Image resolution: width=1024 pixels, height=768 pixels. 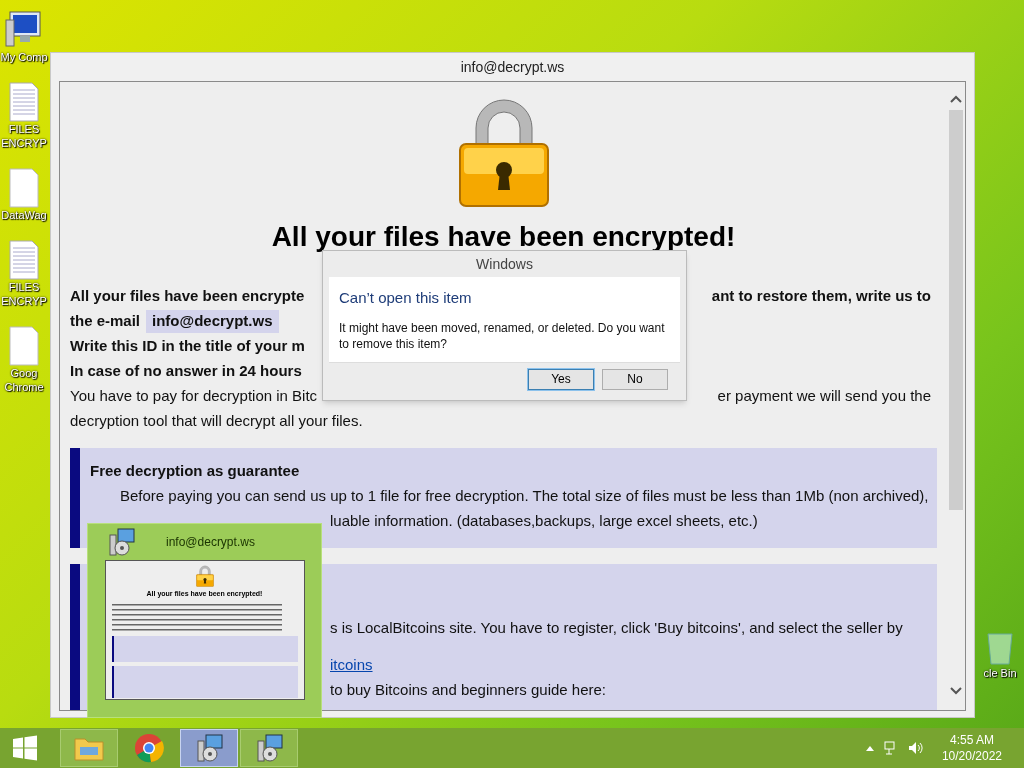 I want to click on computer-icon, so click(x=24, y=30).